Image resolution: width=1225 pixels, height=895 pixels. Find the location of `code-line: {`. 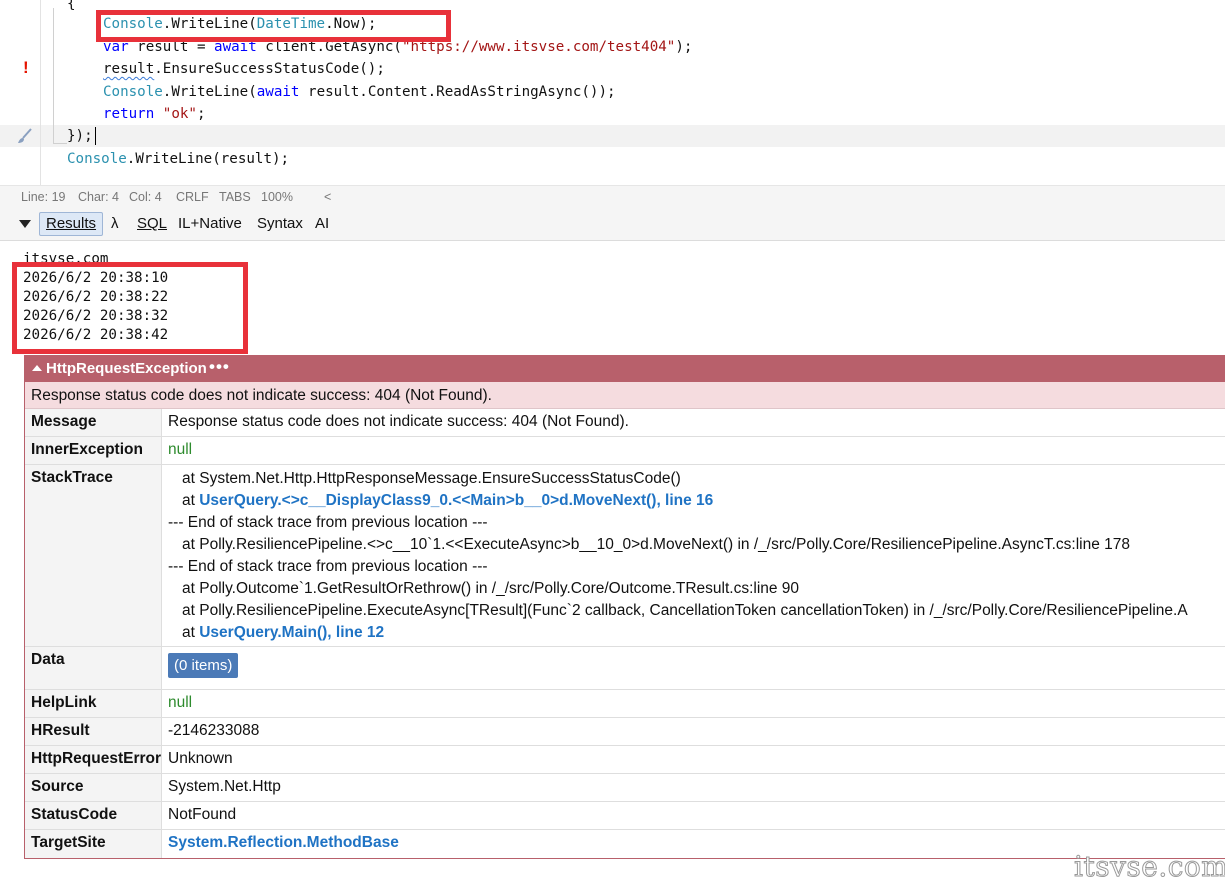

code-line: { is located at coordinates (71, 7).